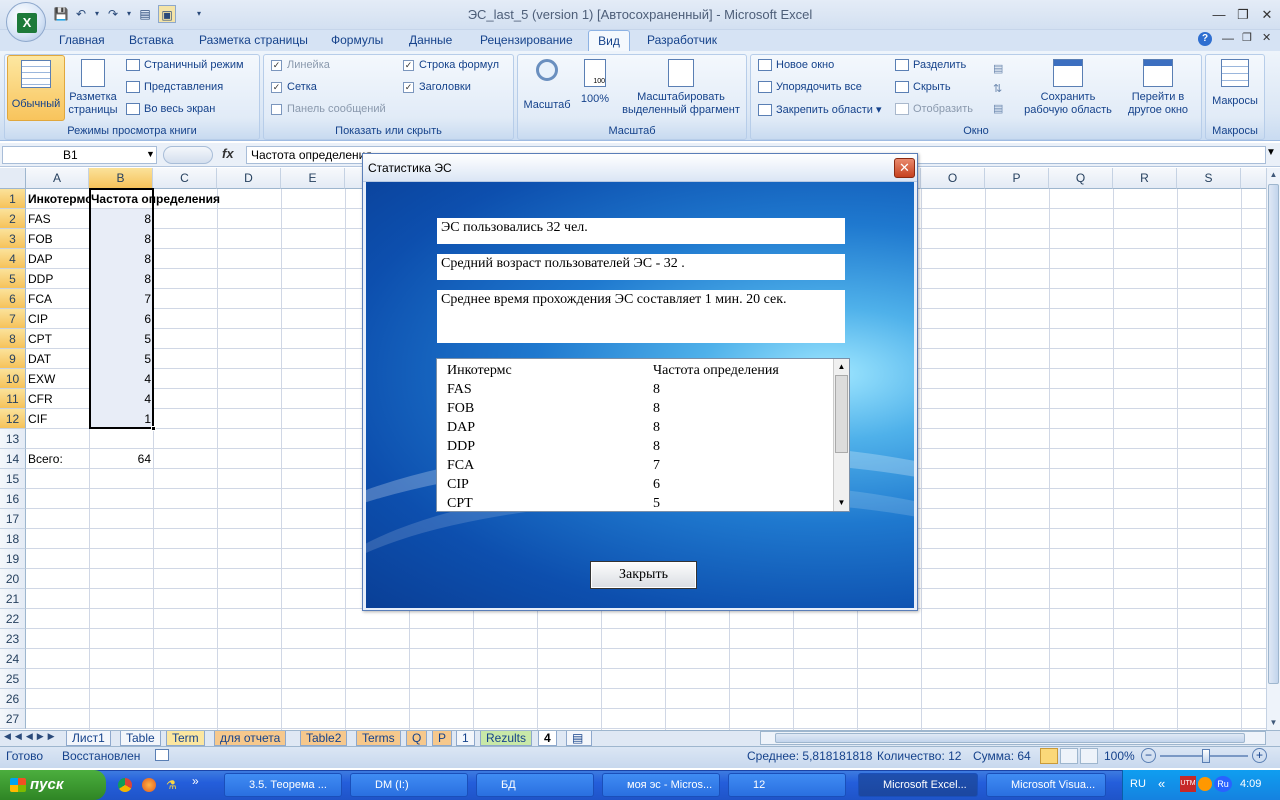 The width and height of the screenshot is (1280, 800). I want to click on formula-bar-checkbox: ✓ Строка формул, so click(451, 65).